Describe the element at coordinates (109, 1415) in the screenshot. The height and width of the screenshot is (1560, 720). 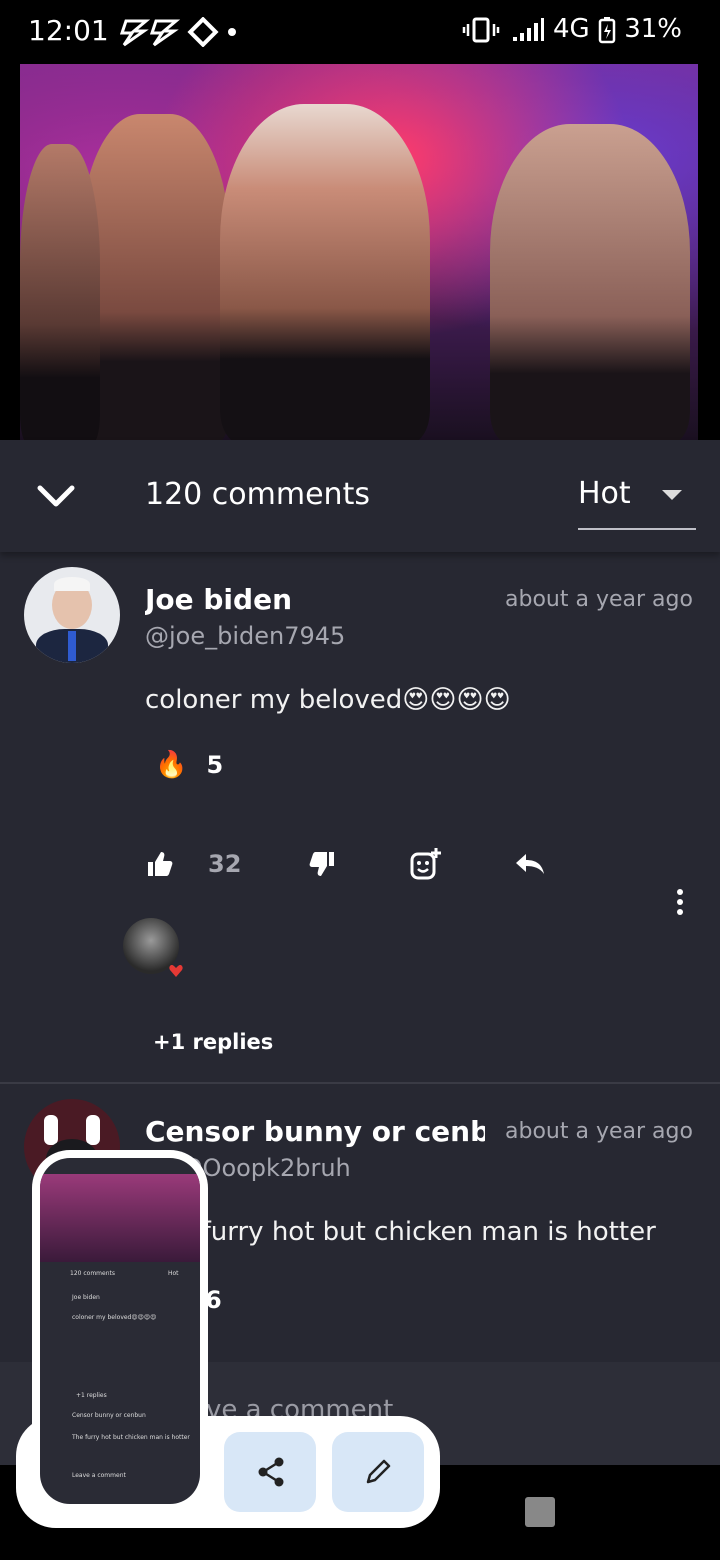
I see `preview-author: Censor bunny or cenbun` at that location.